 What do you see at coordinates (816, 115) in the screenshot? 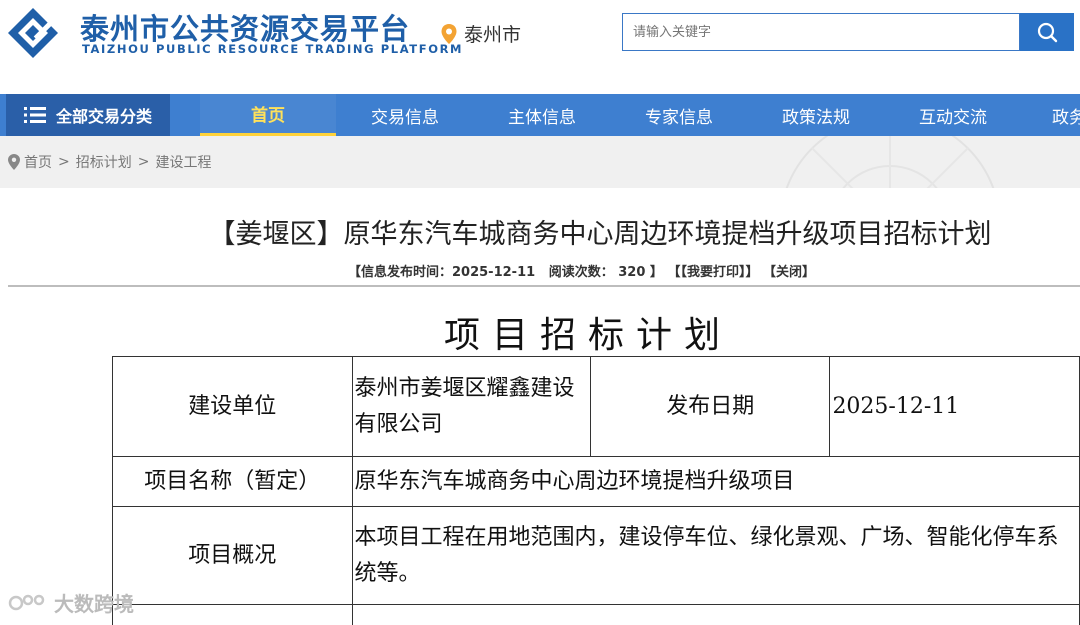
I see `nav-item-policy: 政策法规` at bounding box center [816, 115].